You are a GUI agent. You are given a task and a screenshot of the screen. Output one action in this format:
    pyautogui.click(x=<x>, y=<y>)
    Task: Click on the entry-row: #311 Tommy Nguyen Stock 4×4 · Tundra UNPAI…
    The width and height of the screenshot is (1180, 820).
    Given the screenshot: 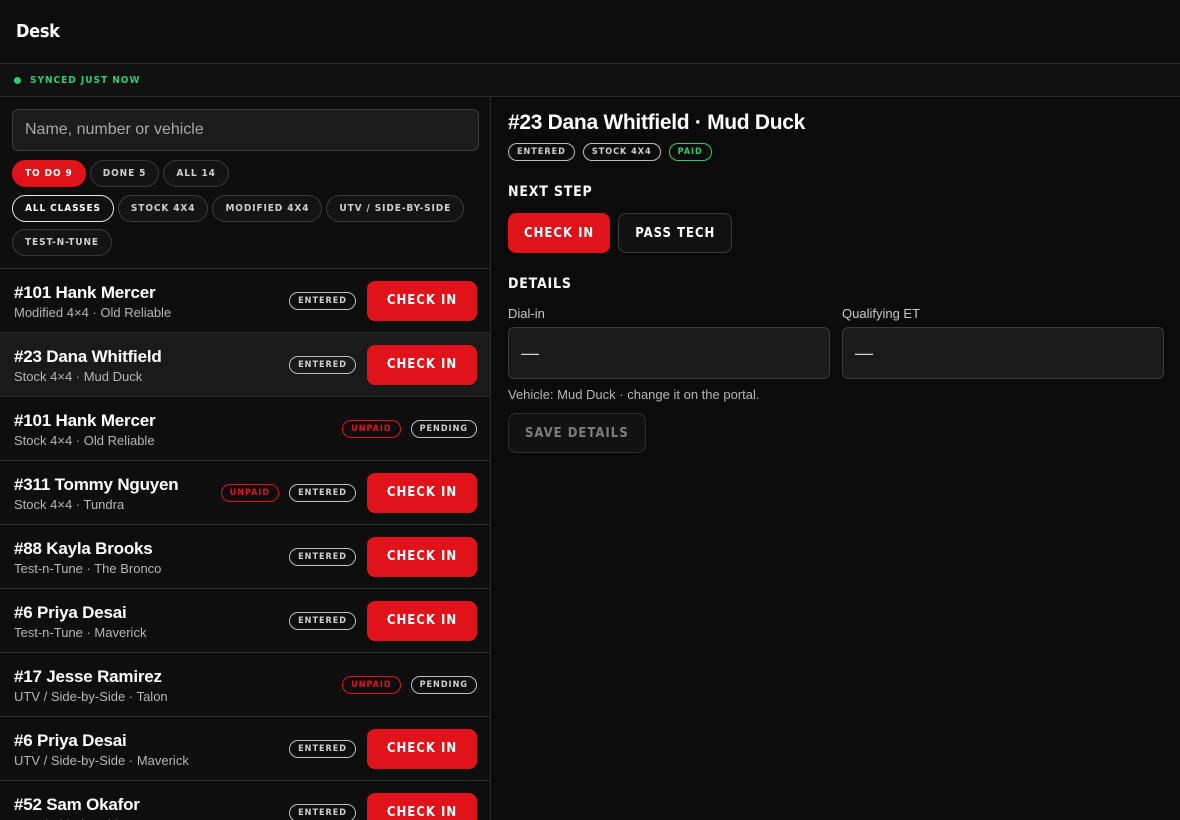 What is the action you would take?
    pyautogui.click(x=245, y=493)
    